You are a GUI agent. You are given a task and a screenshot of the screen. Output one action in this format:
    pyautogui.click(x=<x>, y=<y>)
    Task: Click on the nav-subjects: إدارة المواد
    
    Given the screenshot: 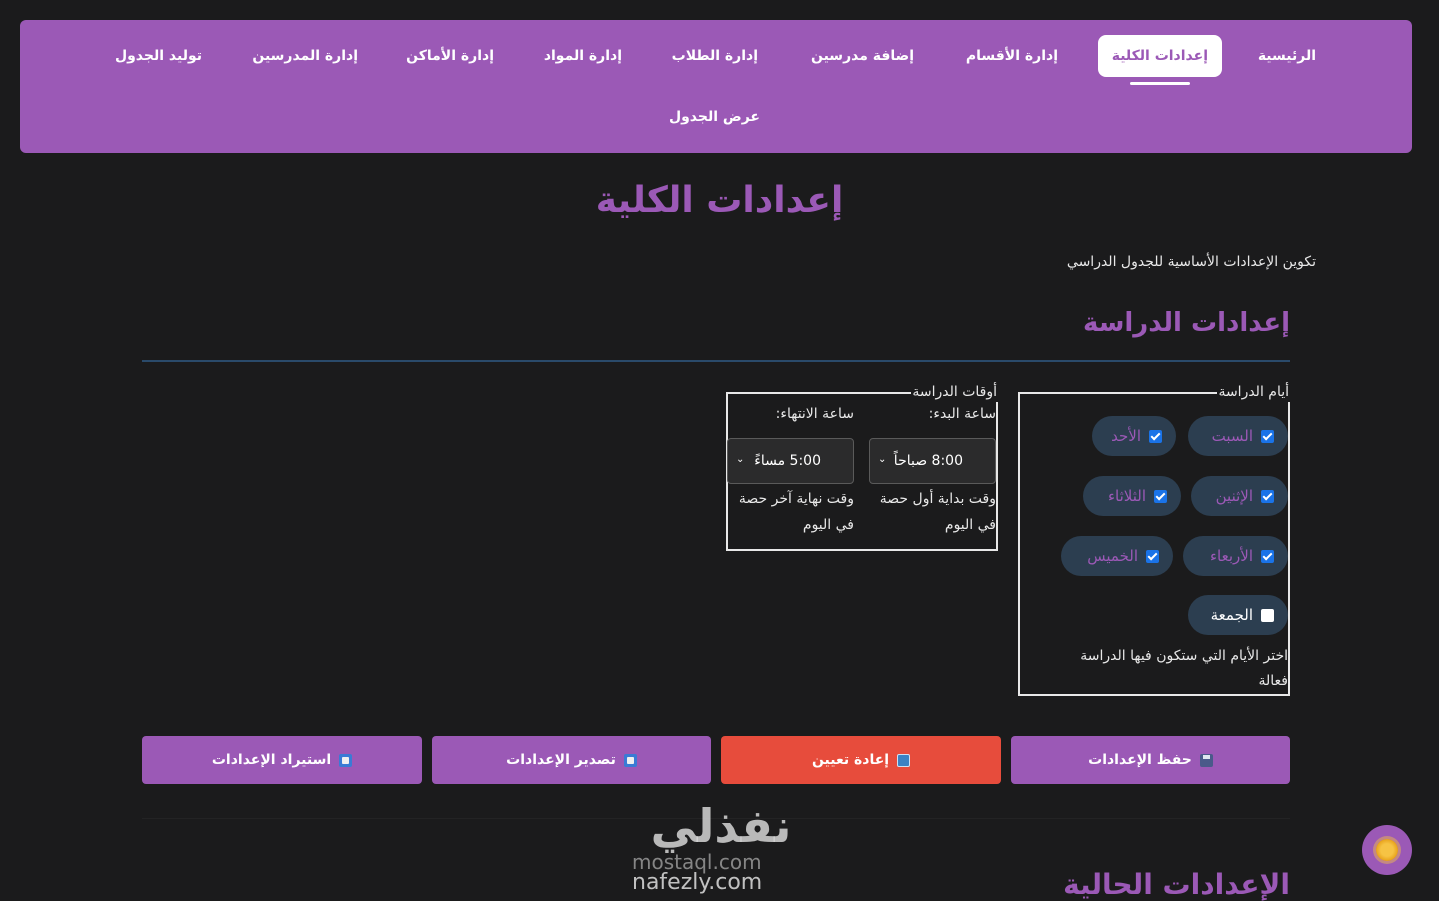 What is the action you would take?
    pyautogui.click(x=583, y=56)
    